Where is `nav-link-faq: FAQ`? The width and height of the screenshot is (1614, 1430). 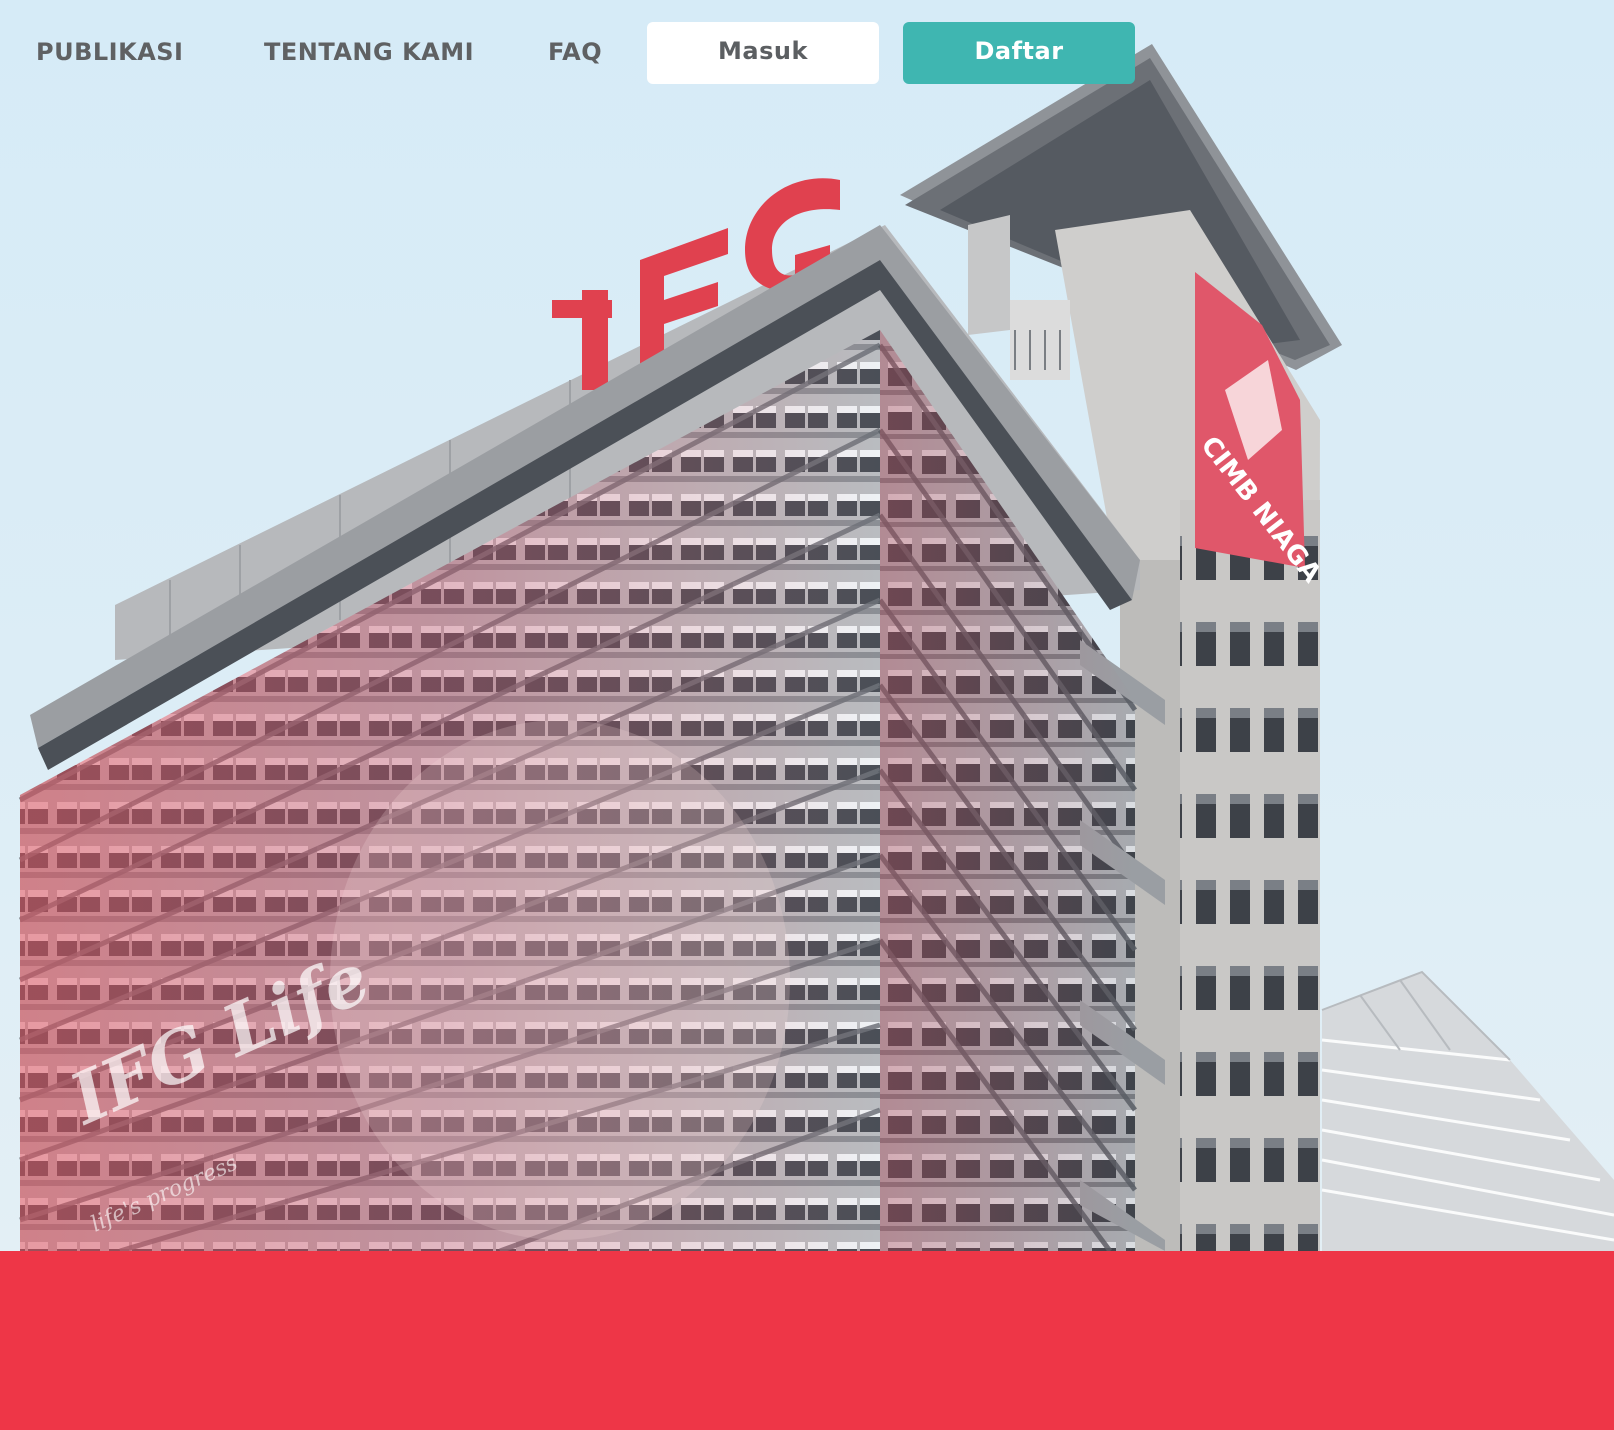
nav-link-faq: FAQ is located at coordinates (575, 52).